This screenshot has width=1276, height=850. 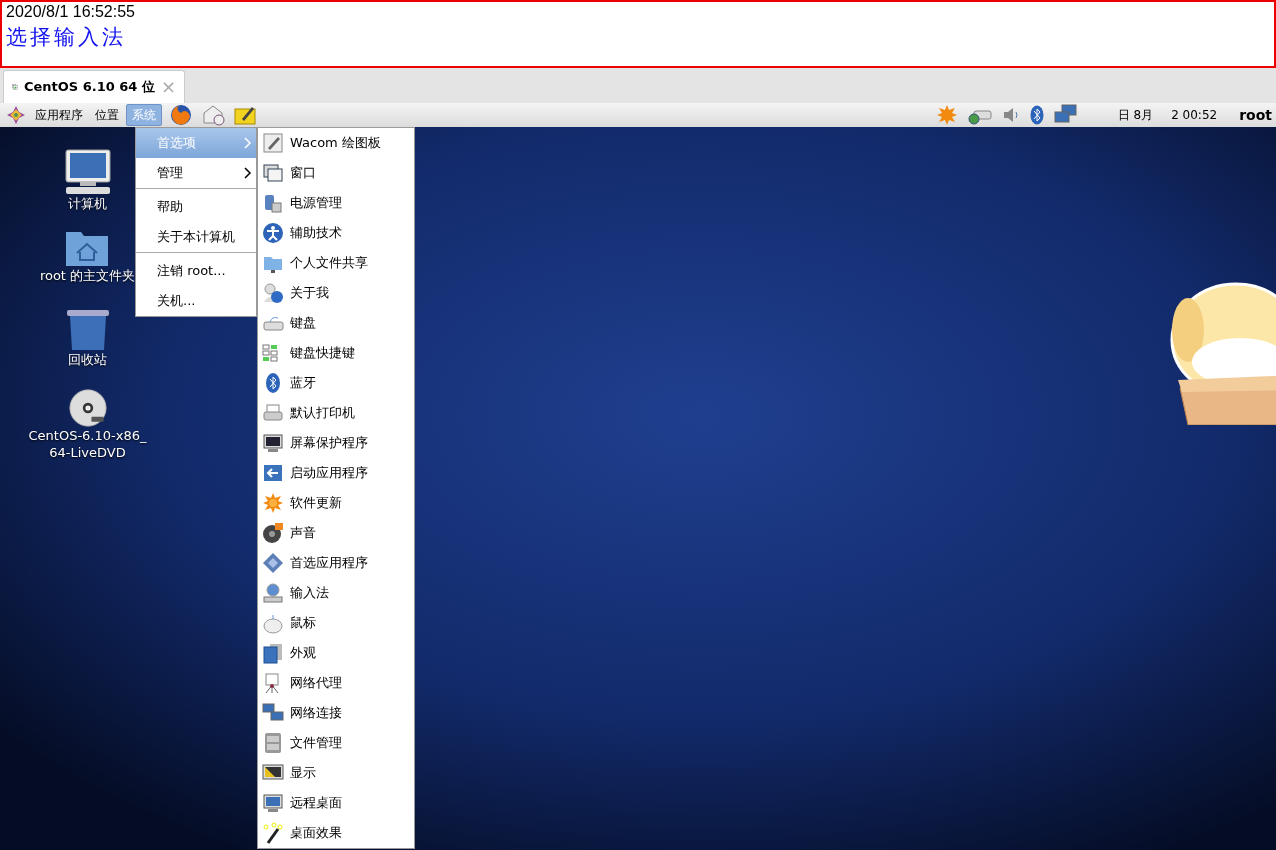 I want to click on menu-item: 声音, so click(x=336, y=533).